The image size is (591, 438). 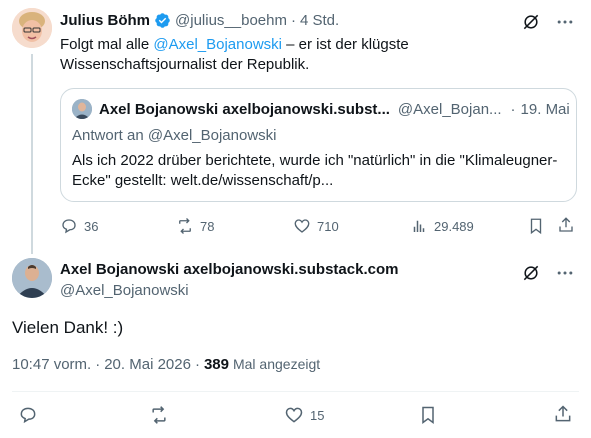 What do you see at coordinates (545, 109) in the screenshot?
I see `quoted-date: 19. Mai` at bounding box center [545, 109].